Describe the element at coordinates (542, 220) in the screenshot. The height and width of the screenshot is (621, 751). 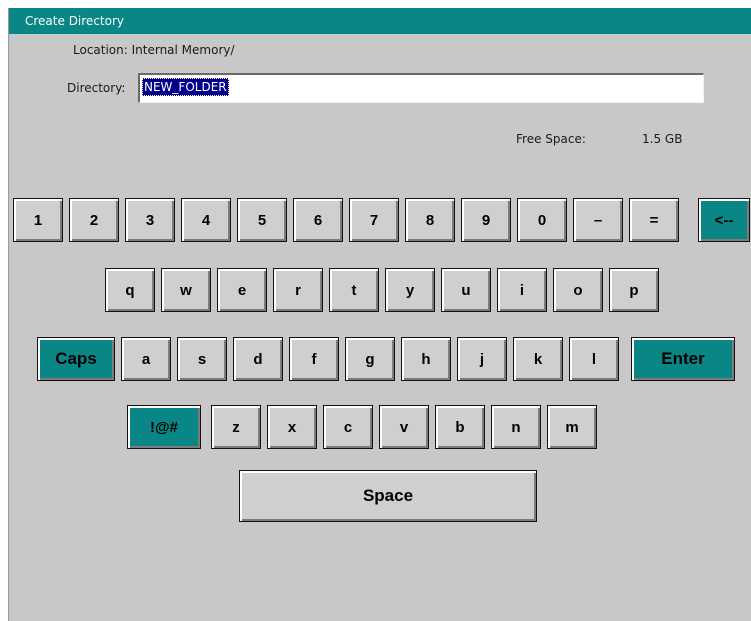
I see `key-0: 0` at that location.